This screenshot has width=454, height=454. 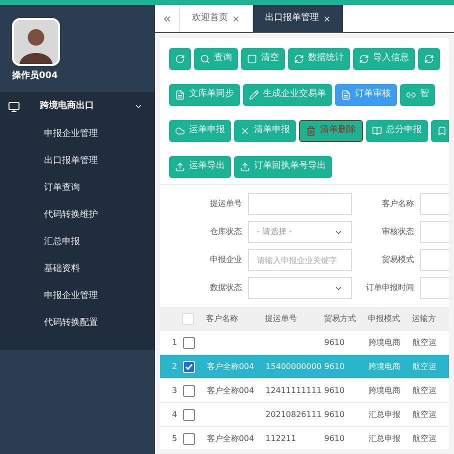 I want to click on row-number: 1, so click(x=174, y=342).